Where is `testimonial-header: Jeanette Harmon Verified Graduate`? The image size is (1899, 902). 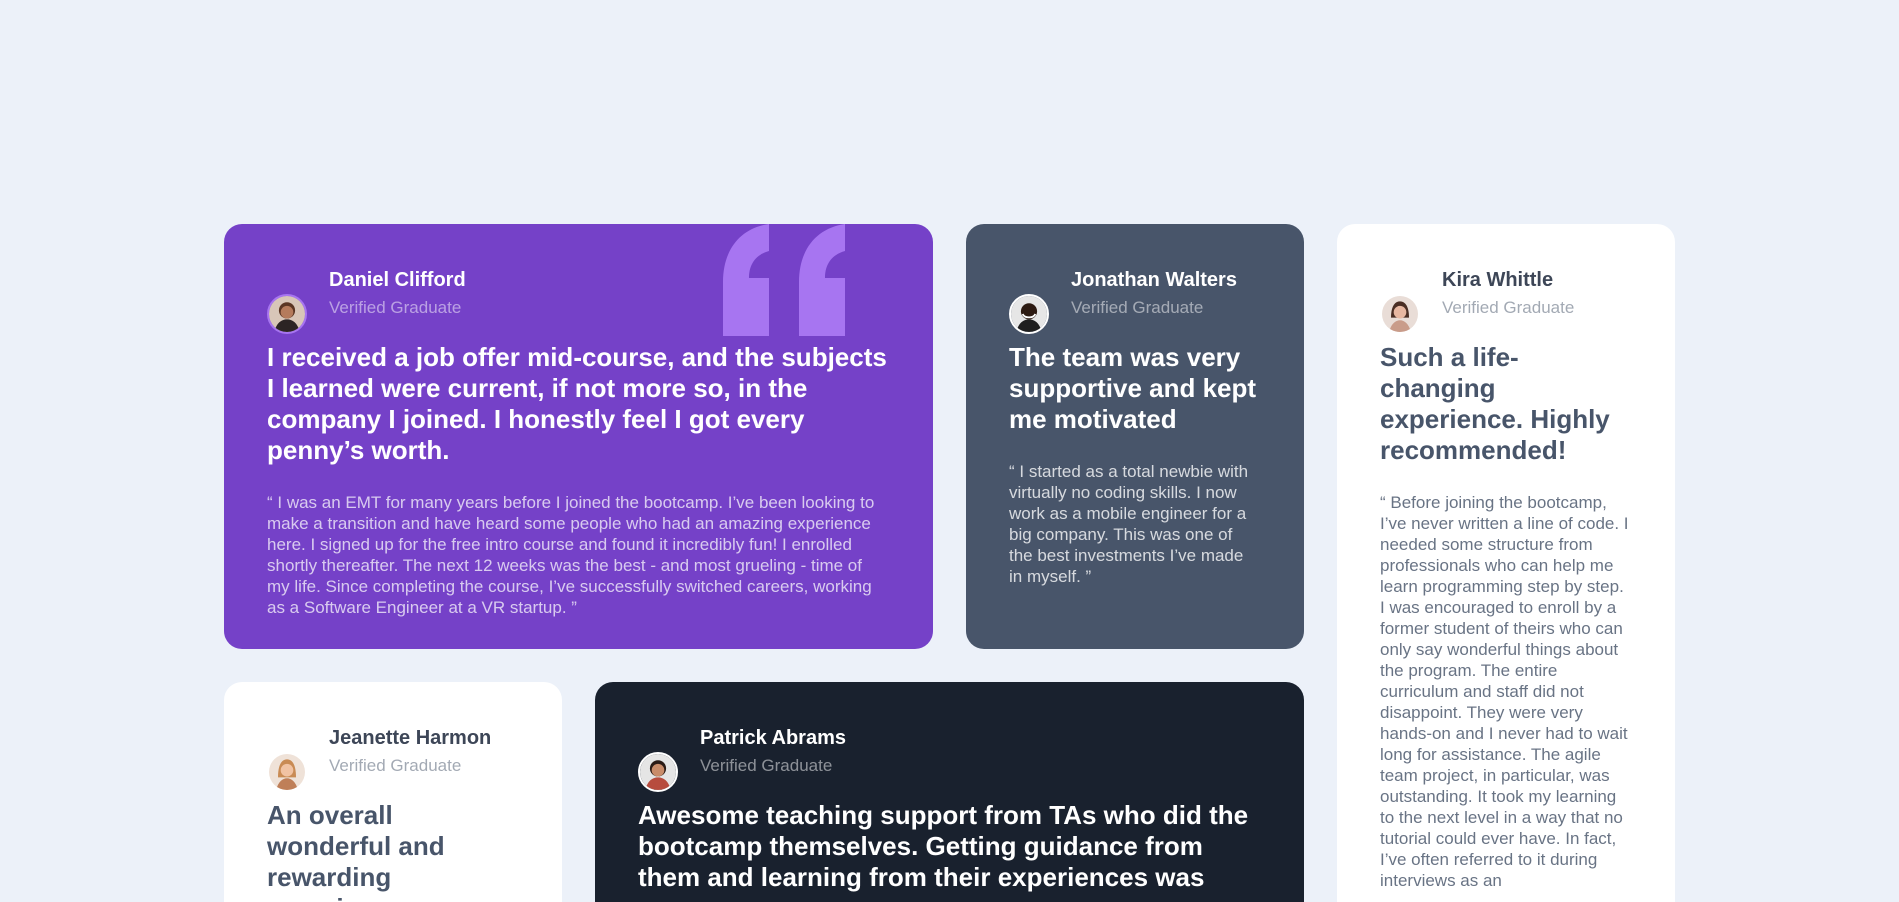 testimonial-header: Jeanette Harmon Verified Graduate is located at coordinates (392, 759).